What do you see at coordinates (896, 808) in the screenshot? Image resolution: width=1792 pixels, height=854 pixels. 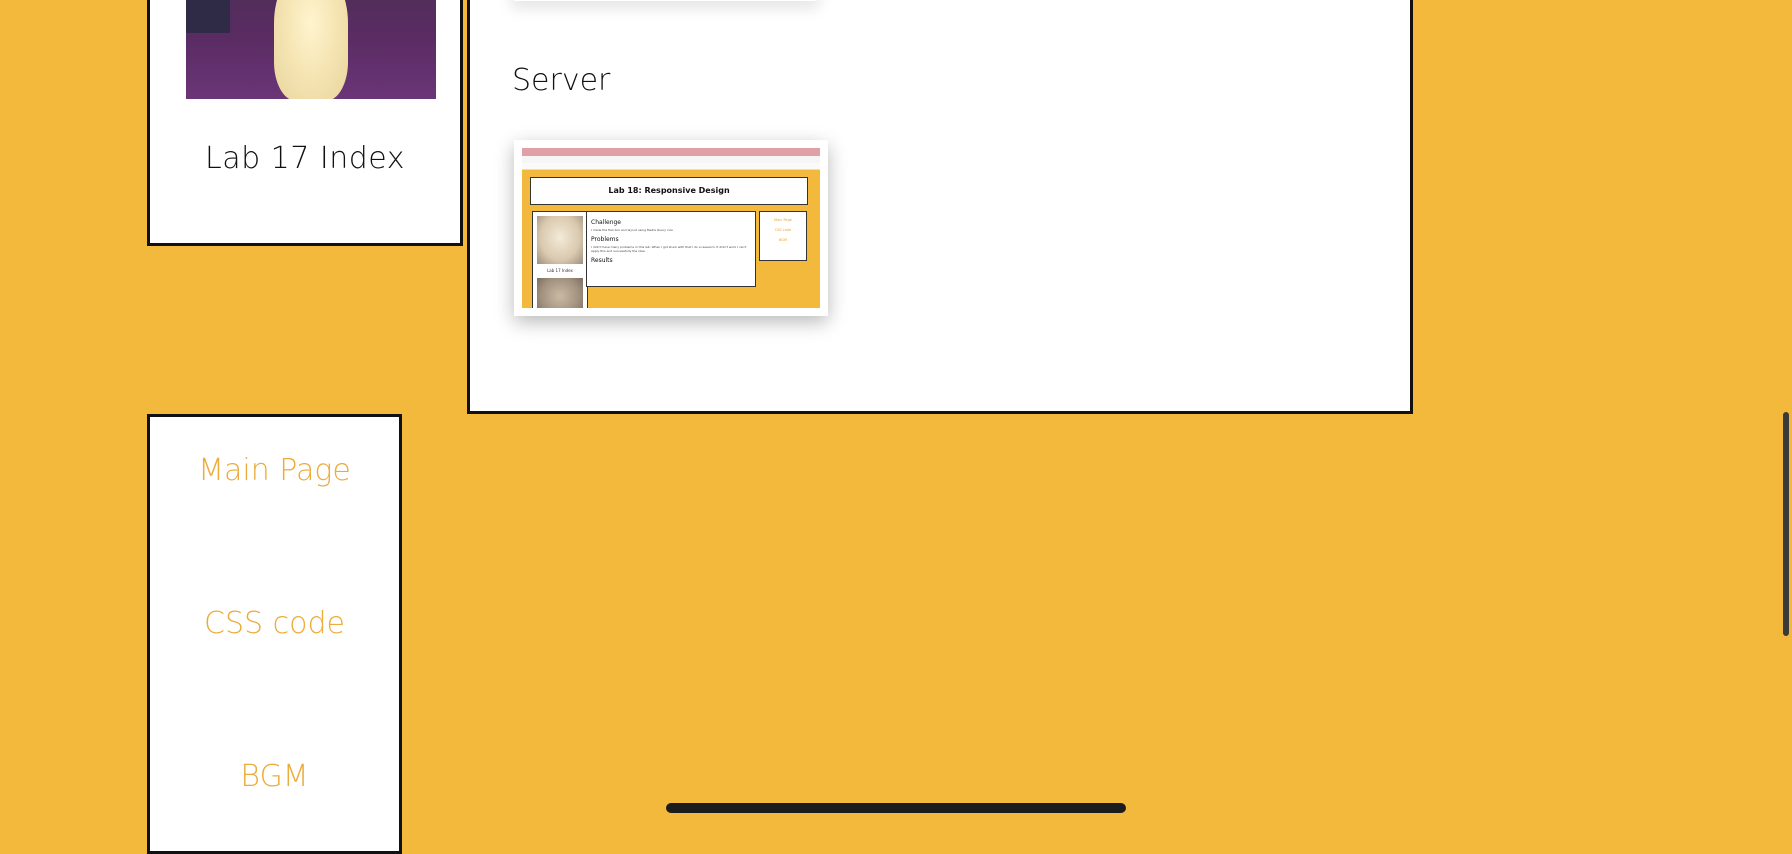 I see `home-indicator-bar` at bounding box center [896, 808].